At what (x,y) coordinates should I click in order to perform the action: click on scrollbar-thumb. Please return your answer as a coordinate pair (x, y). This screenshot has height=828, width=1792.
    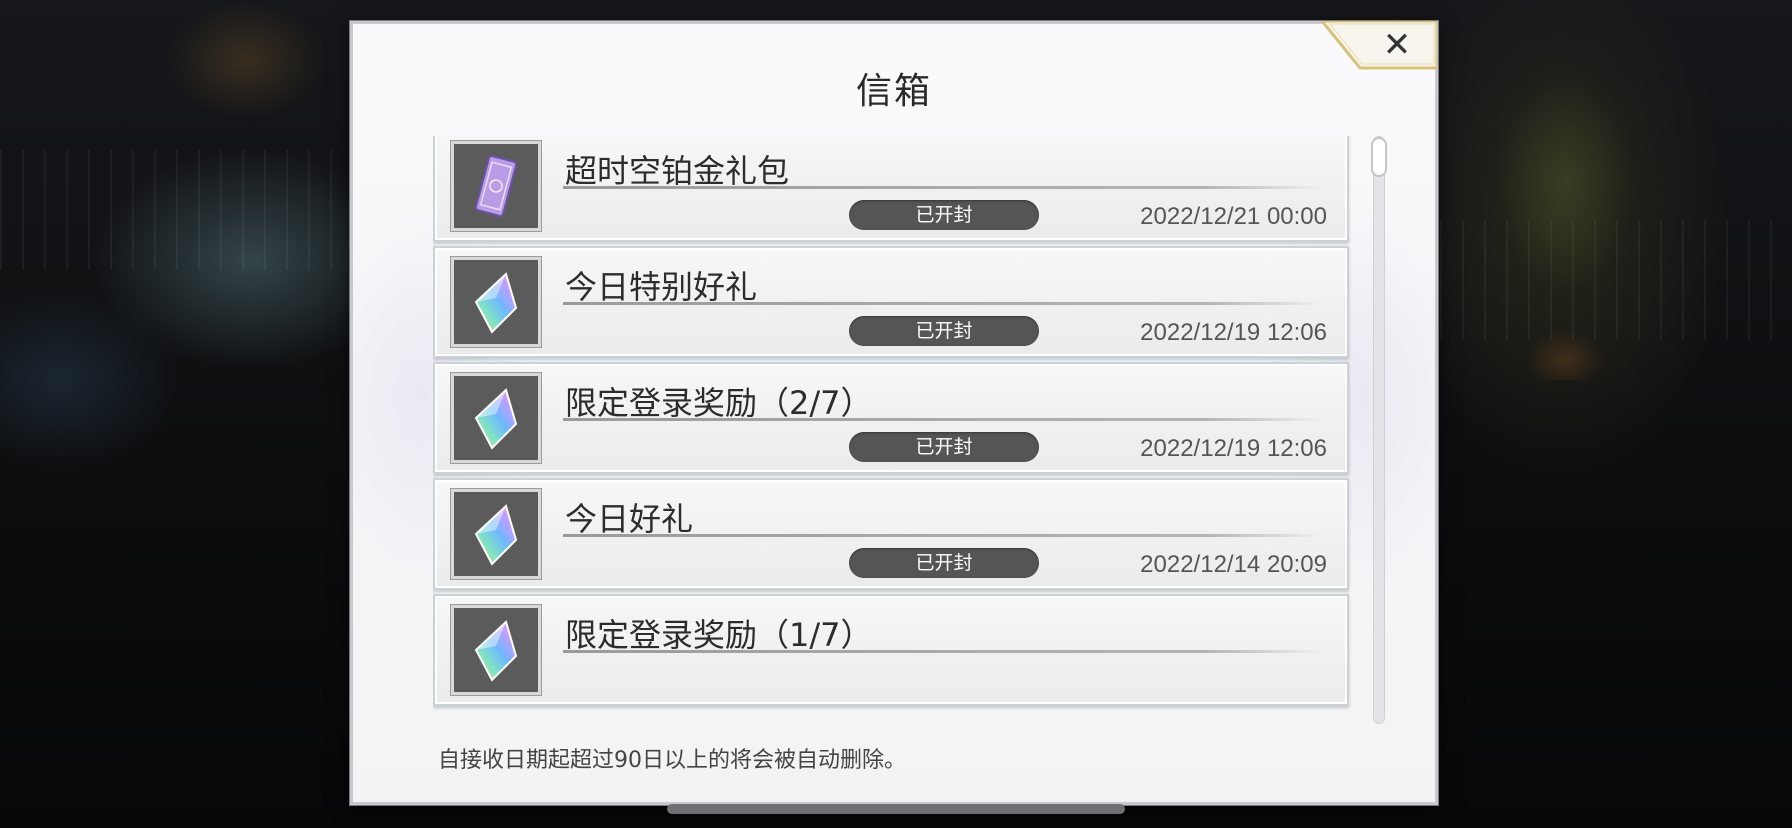
    Looking at the image, I should click on (1379, 157).